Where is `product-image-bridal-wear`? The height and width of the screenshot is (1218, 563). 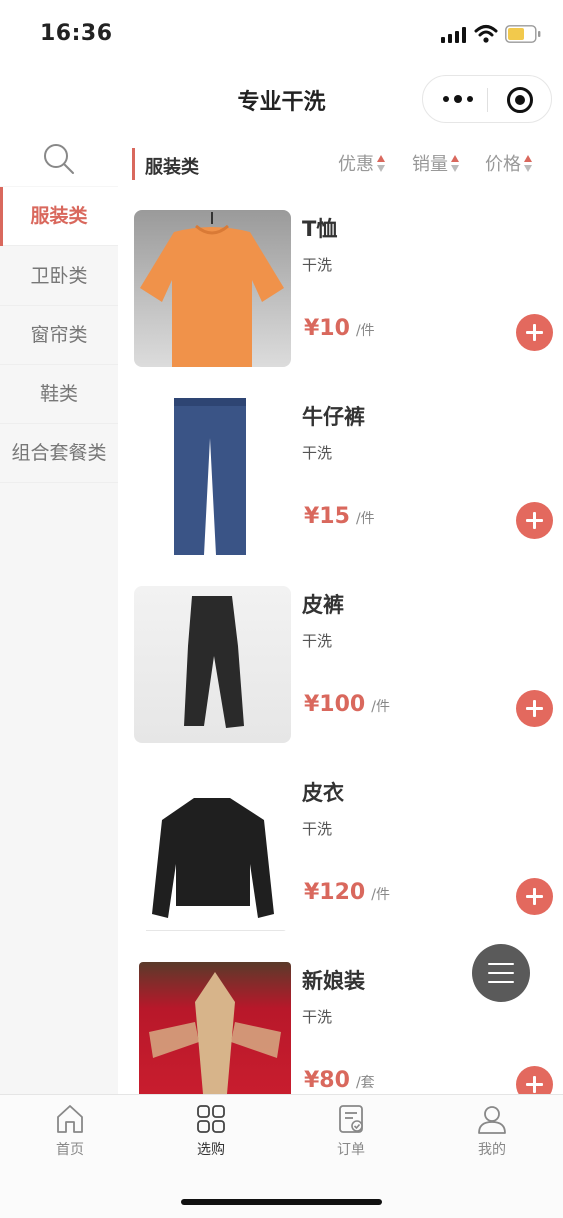 product-image-bridal-wear is located at coordinates (215, 1028).